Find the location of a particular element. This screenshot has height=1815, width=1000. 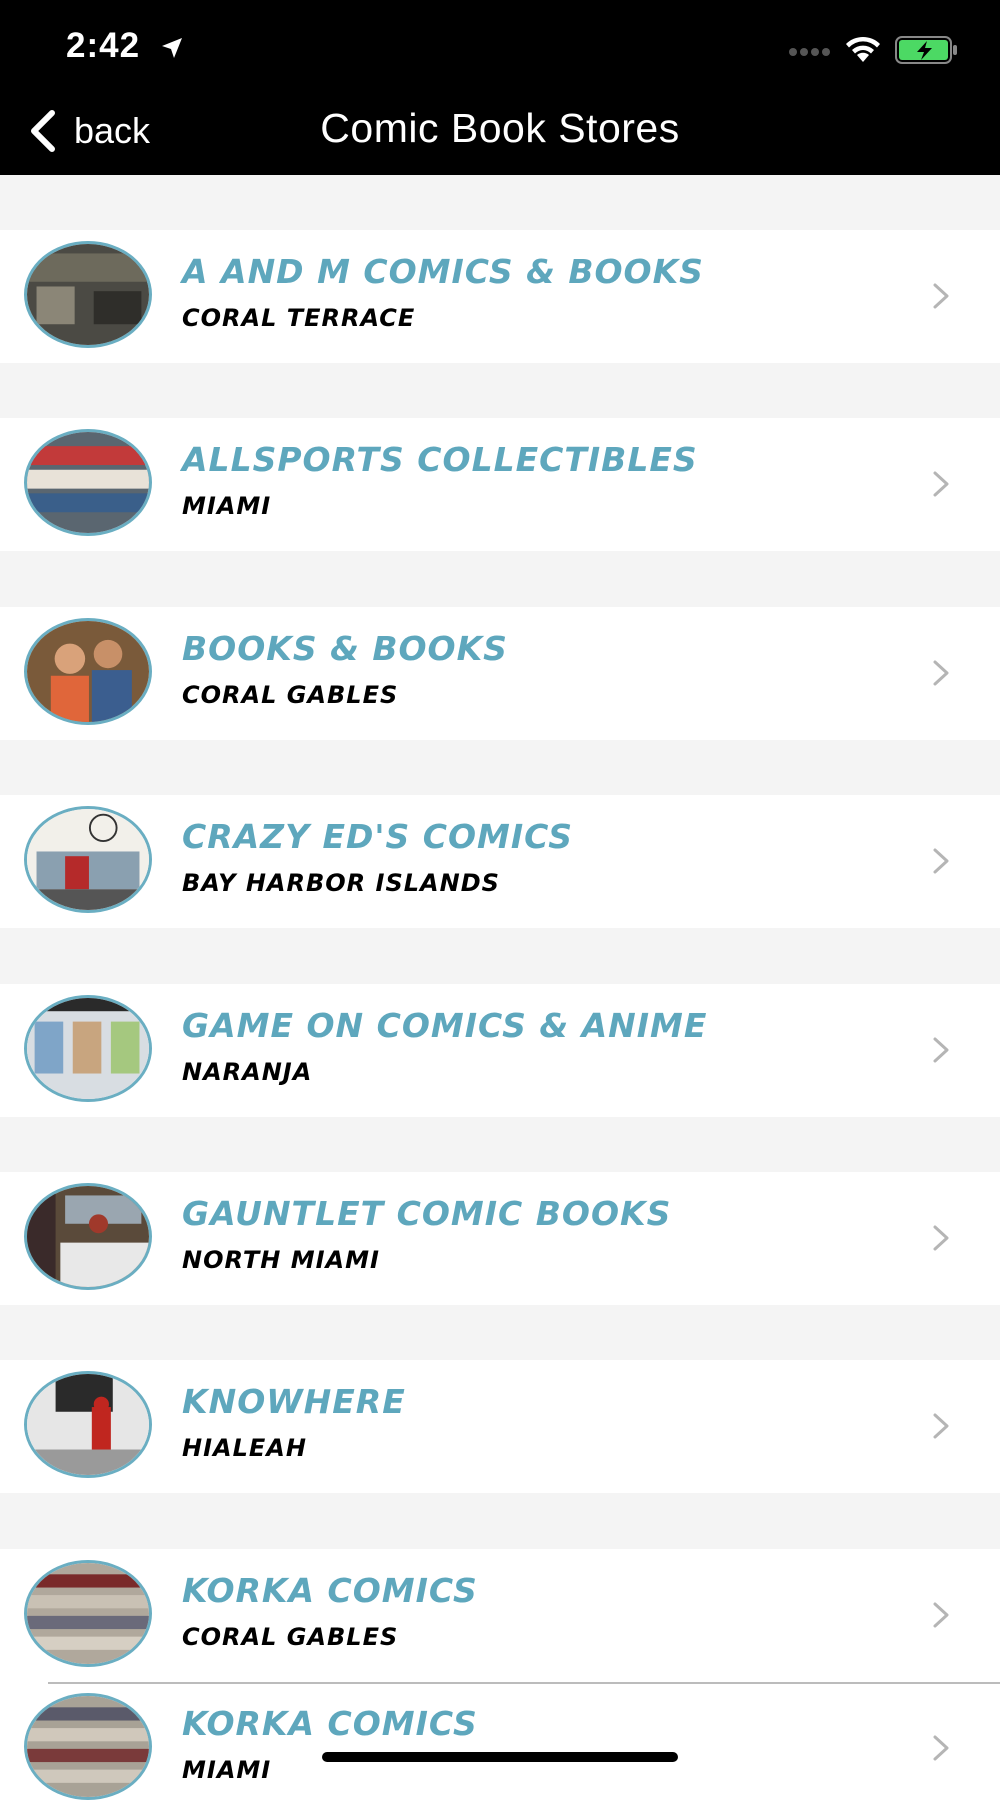

list-divider is located at coordinates (524, 1683).